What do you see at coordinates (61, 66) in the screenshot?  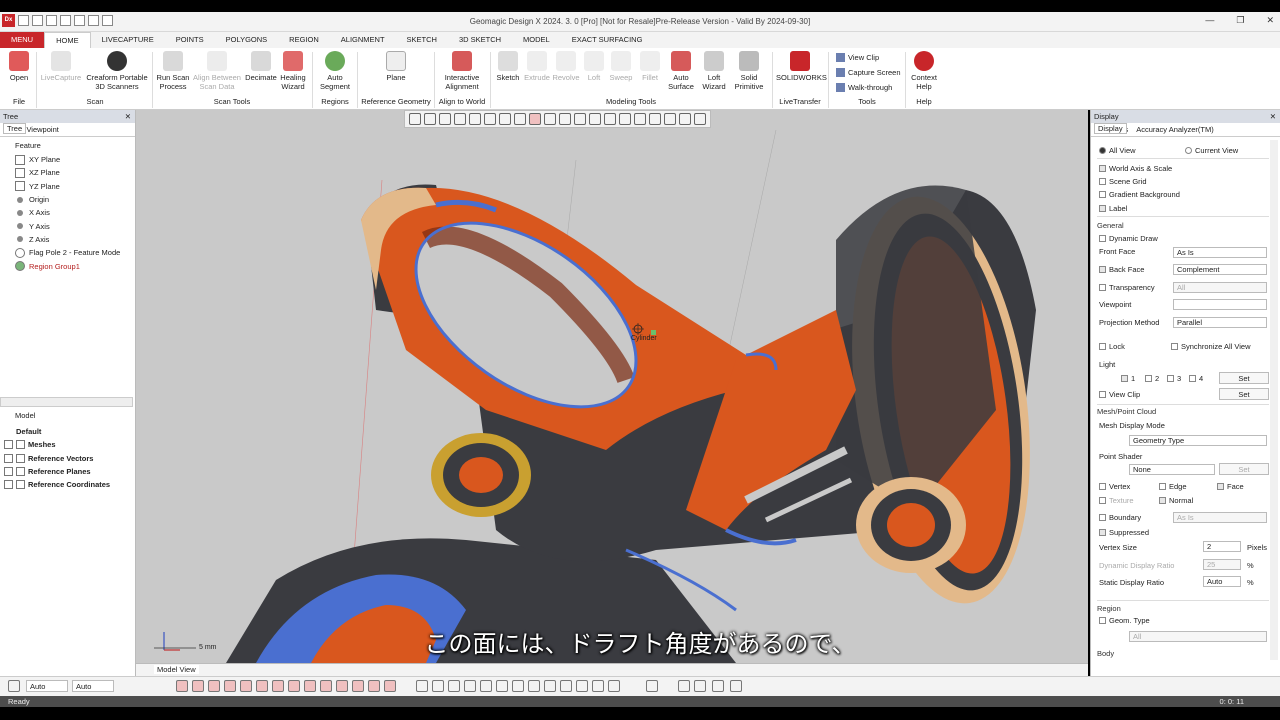 I see `livecapture-button: LiveCapture` at bounding box center [61, 66].